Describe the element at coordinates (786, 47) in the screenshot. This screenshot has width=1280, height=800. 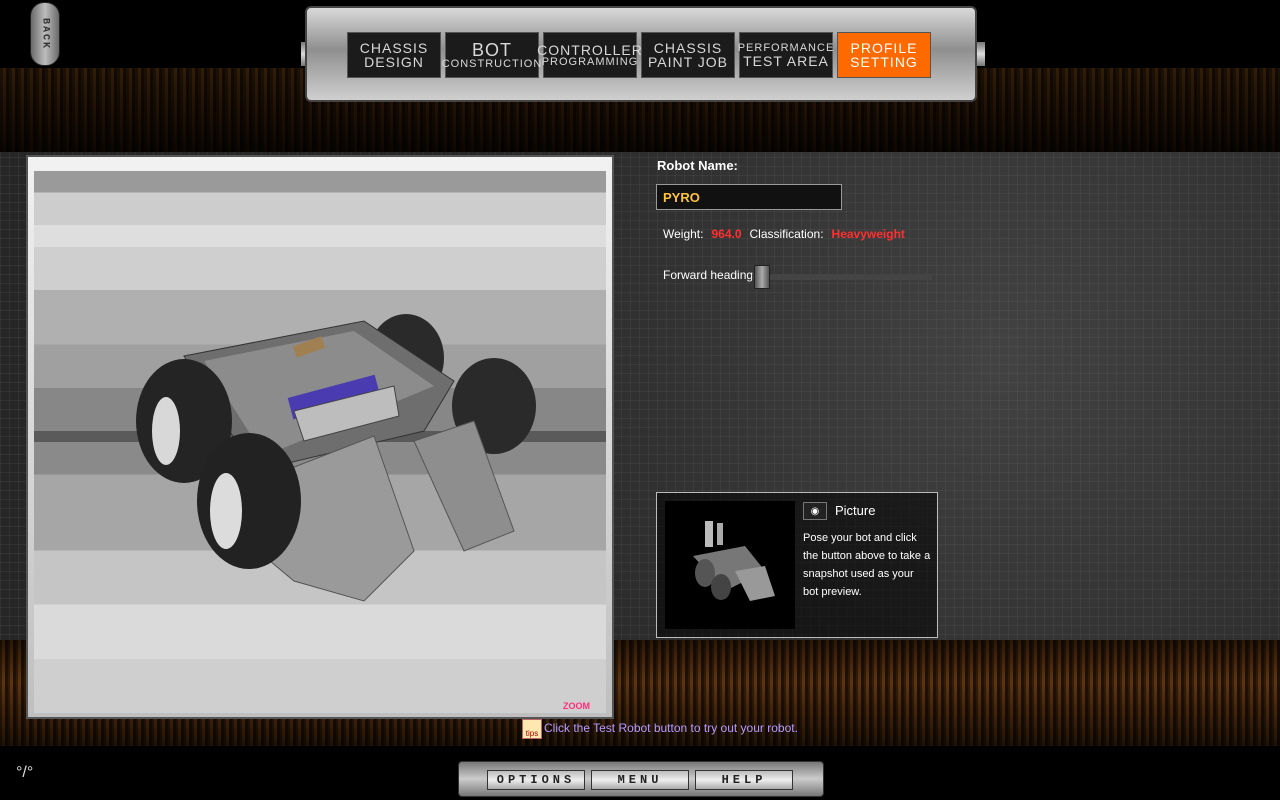
I see `tab-label-line1: PERFORMANCE` at that location.